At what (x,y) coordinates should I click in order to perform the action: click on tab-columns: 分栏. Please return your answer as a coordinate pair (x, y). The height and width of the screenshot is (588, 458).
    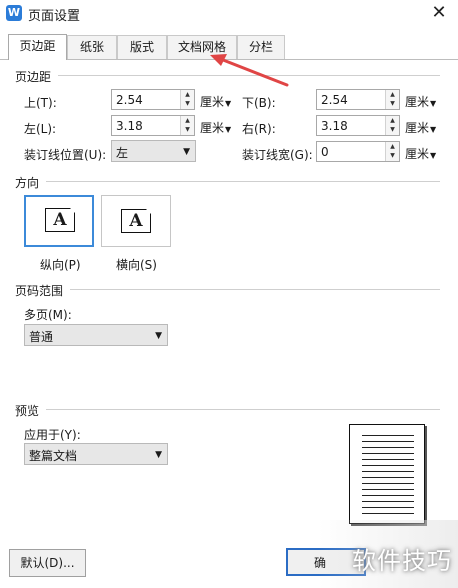
    Looking at the image, I should click on (261, 47).